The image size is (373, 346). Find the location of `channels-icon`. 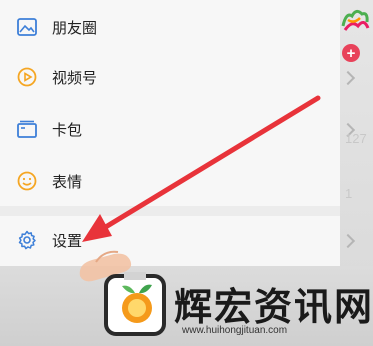

channels-icon is located at coordinates (27, 77).